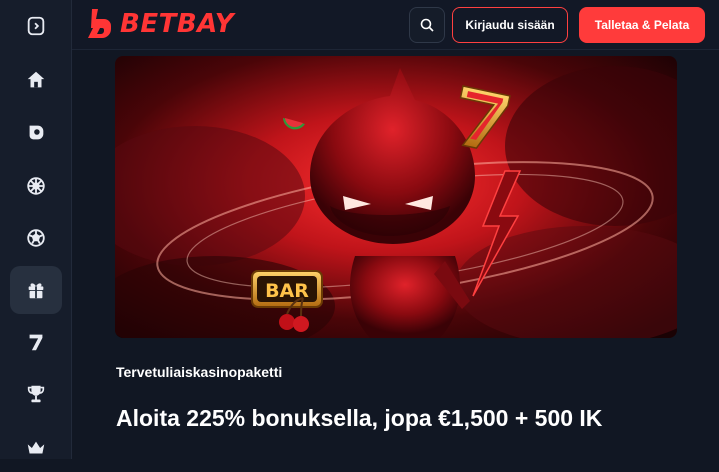 This screenshot has height=472, width=719. What do you see at coordinates (510, 25) in the screenshot?
I see `login-button: Kirjaudu sisään` at bounding box center [510, 25].